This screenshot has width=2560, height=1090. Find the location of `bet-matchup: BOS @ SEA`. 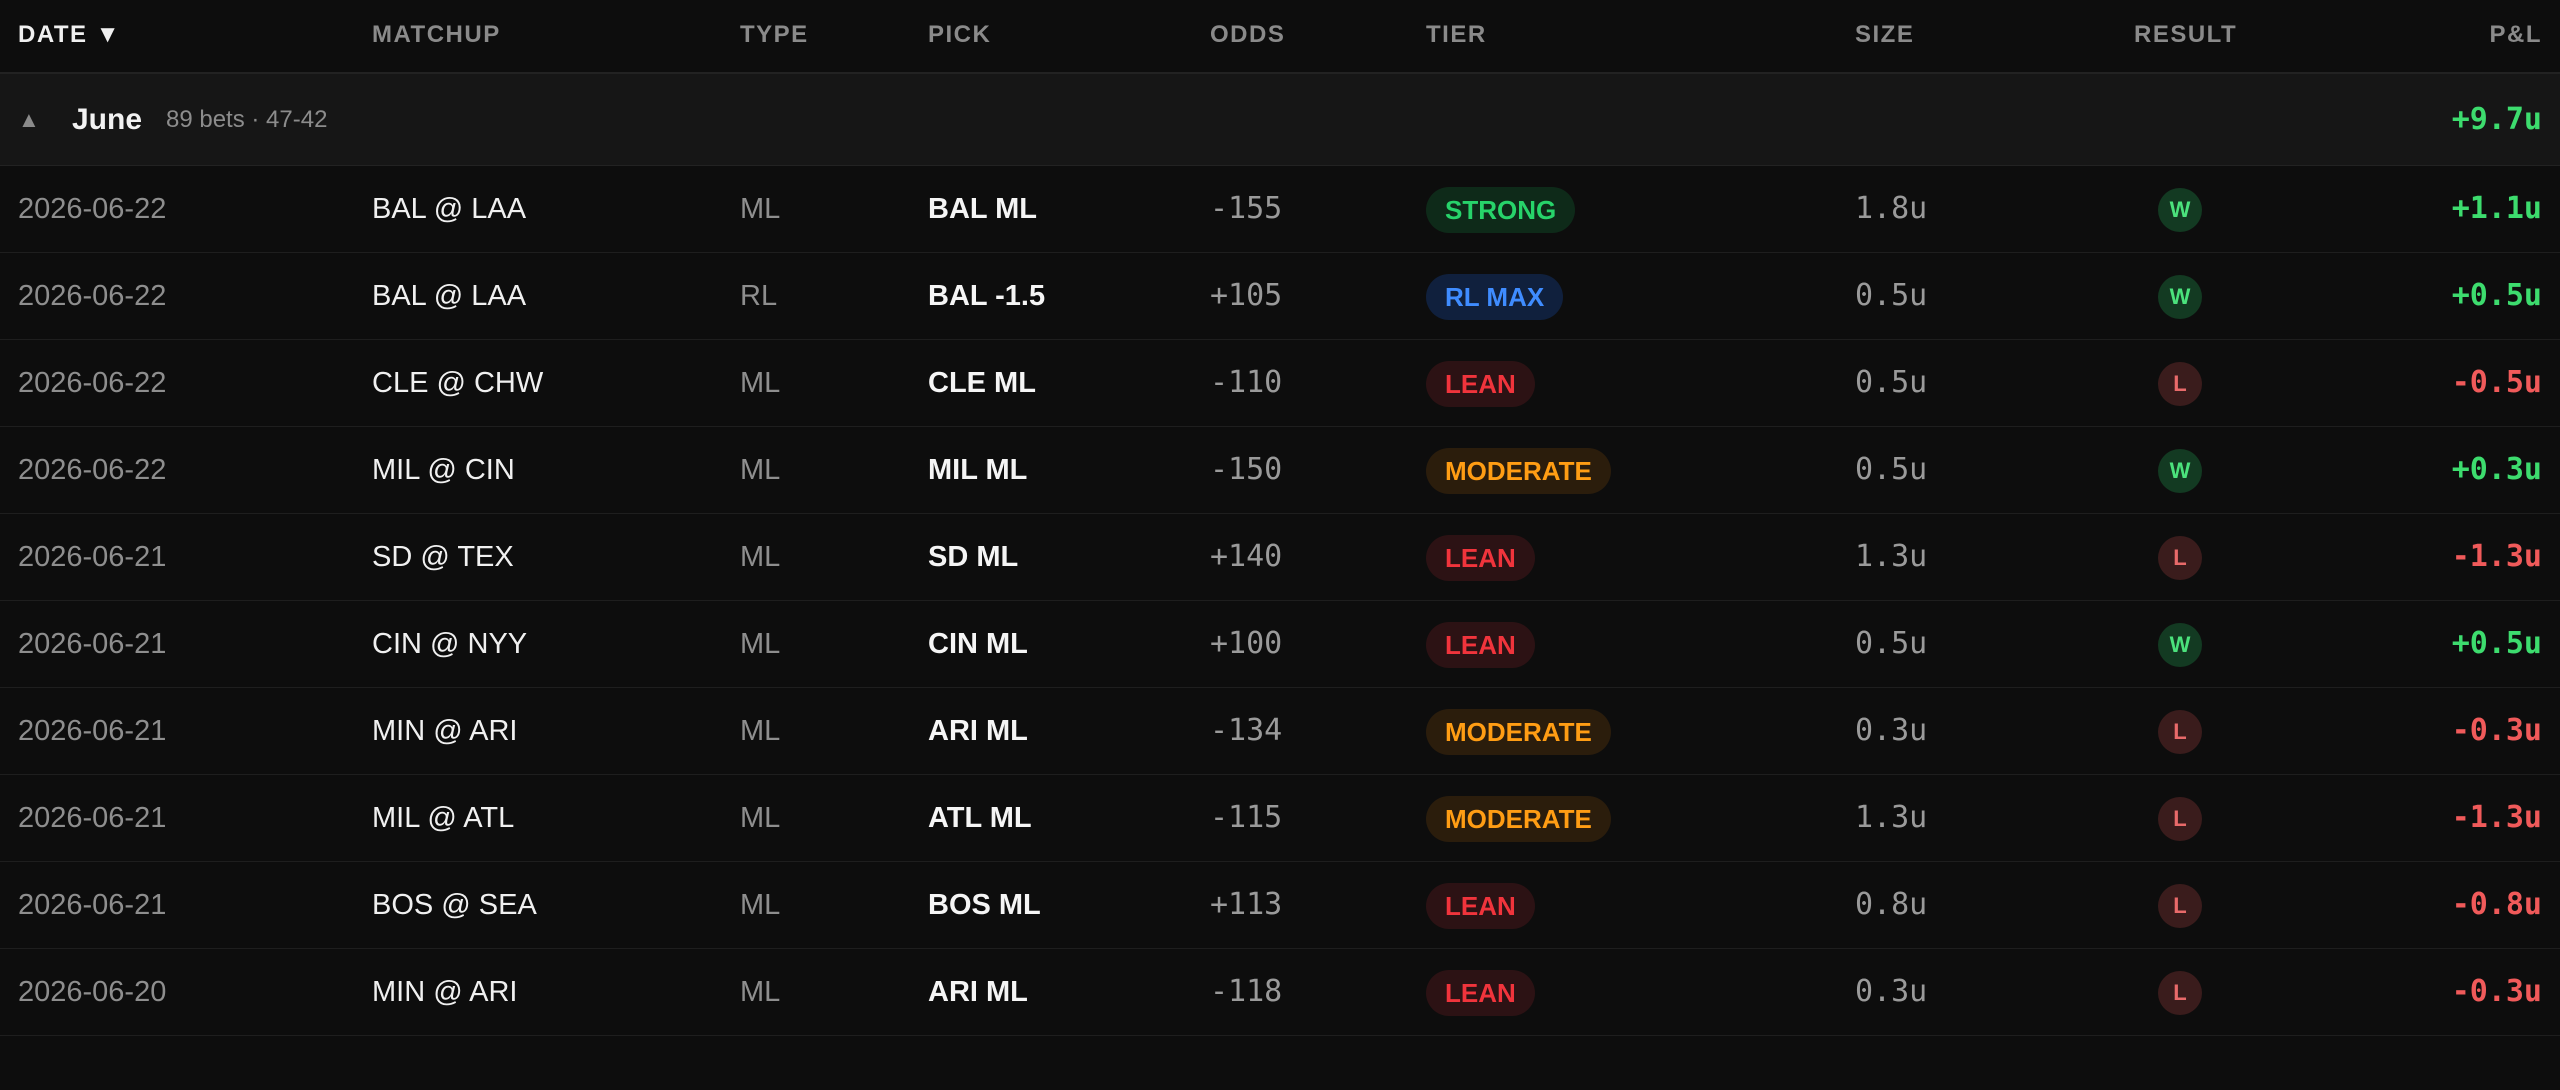

bet-matchup: BOS @ SEA is located at coordinates (454, 905).